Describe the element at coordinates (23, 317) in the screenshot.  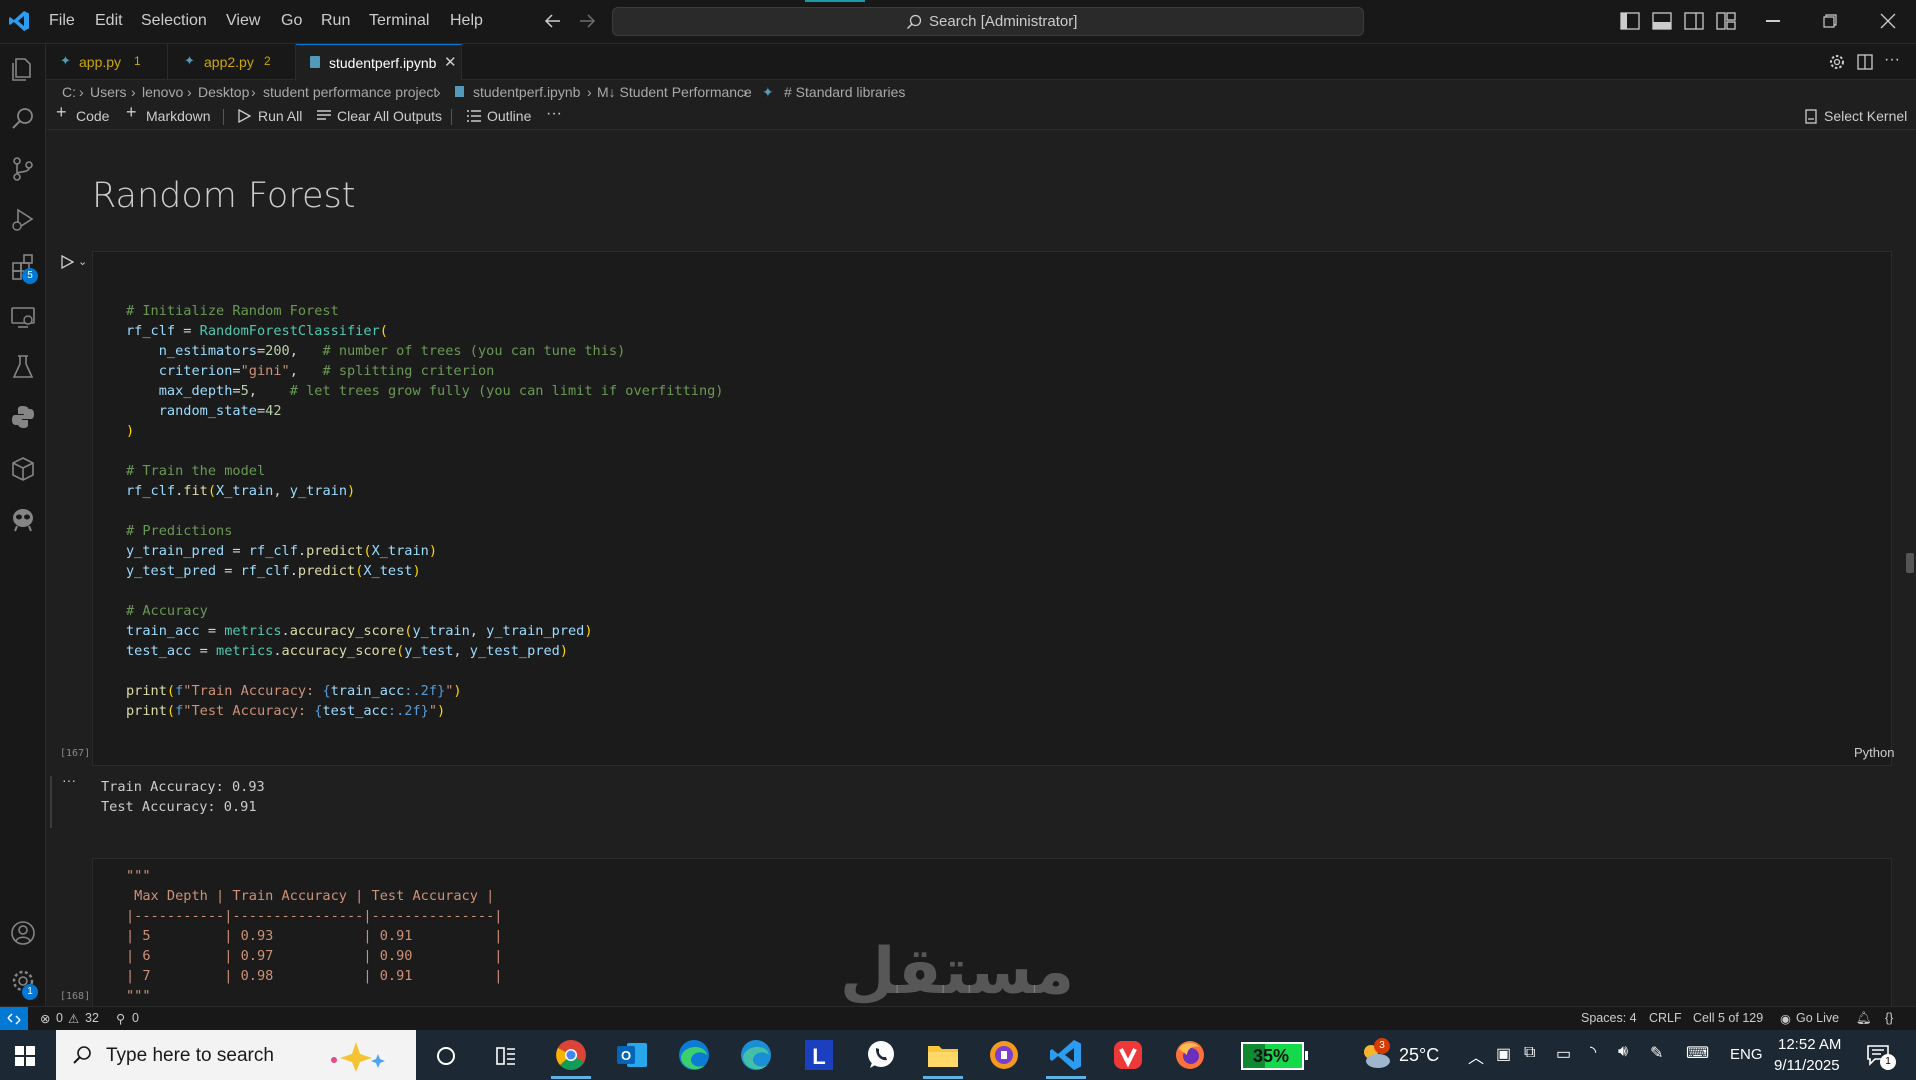
I see `remote-explorer-icon` at that location.